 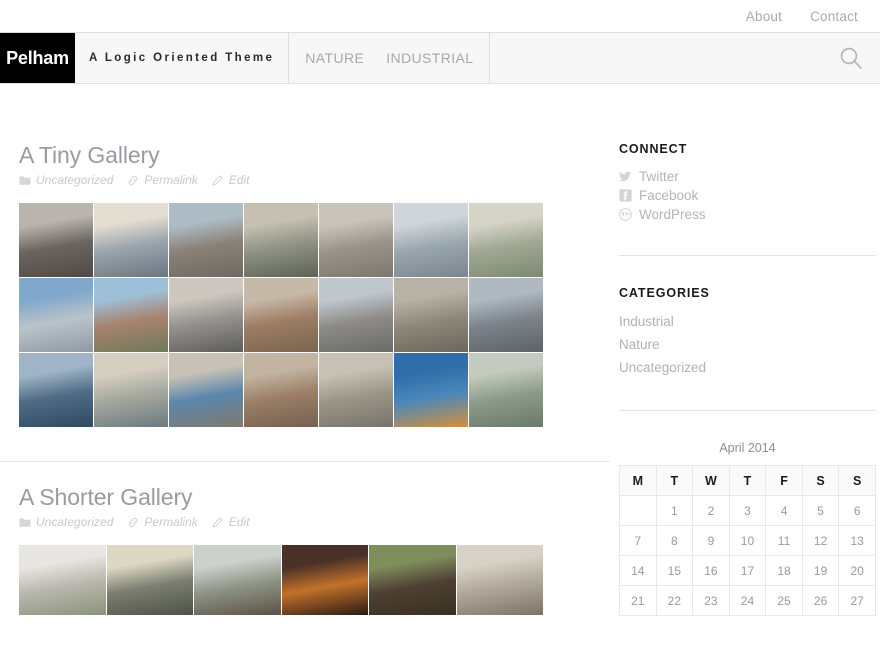 I want to click on calendar-day-7: 7, so click(x=638, y=540).